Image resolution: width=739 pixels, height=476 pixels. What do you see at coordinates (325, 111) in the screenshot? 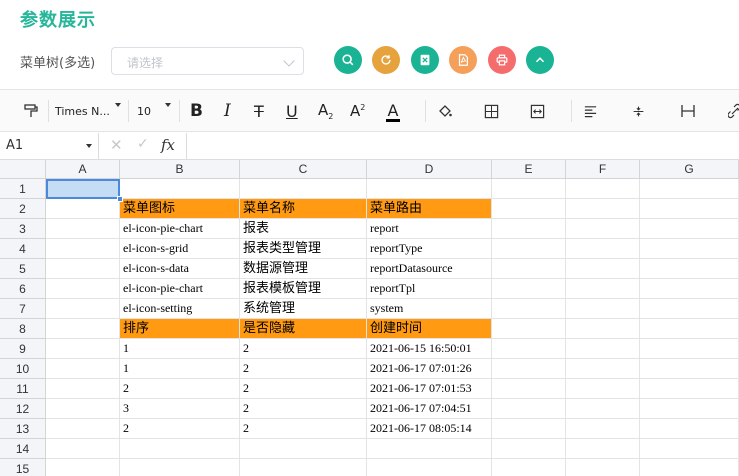
I see `subscript-button: A2` at bounding box center [325, 111].